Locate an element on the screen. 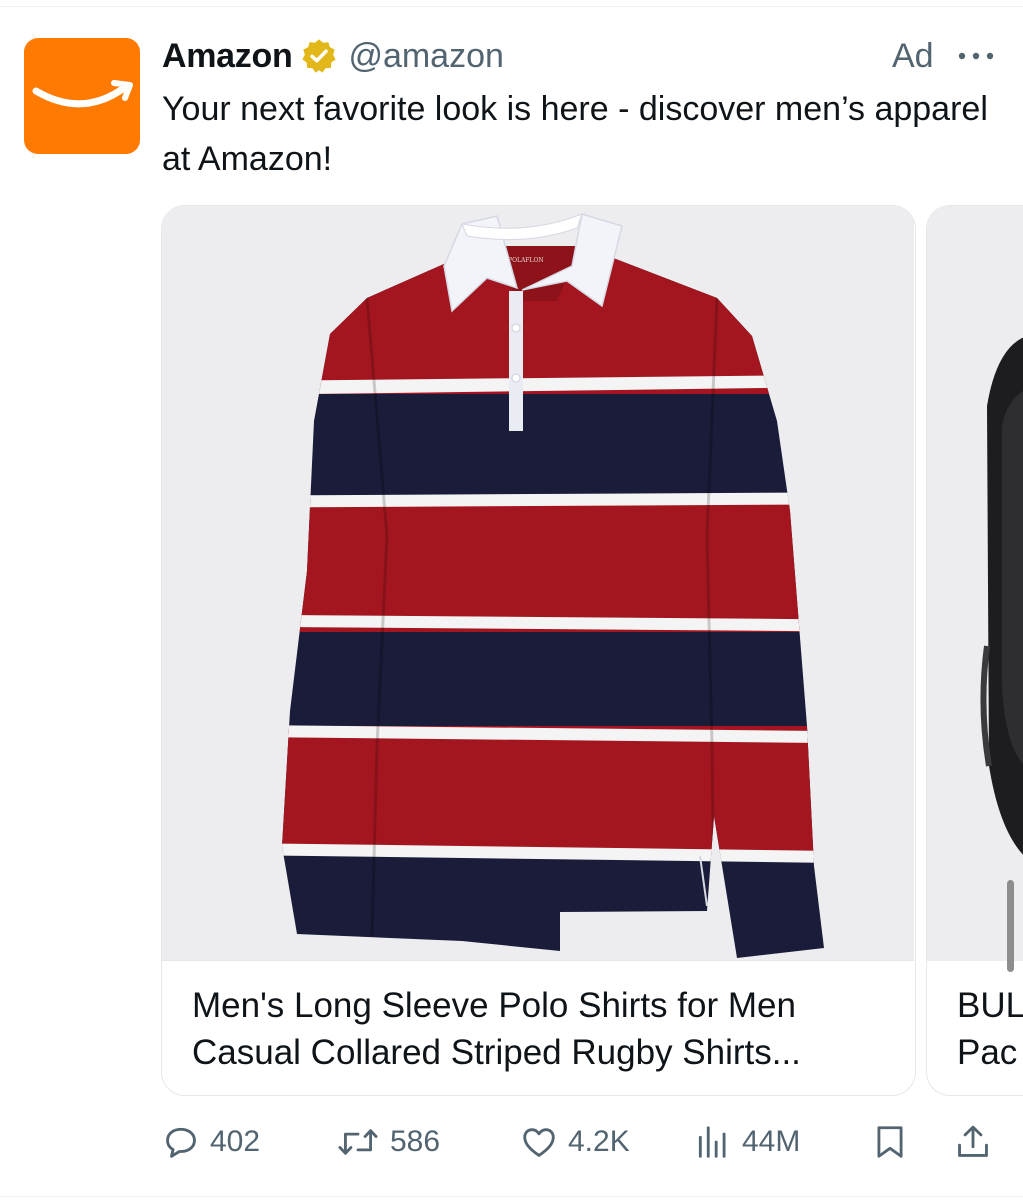 The width and height of the screenshot is (1023, 1200). bookmark-button is located at coordinates (890, 1142).